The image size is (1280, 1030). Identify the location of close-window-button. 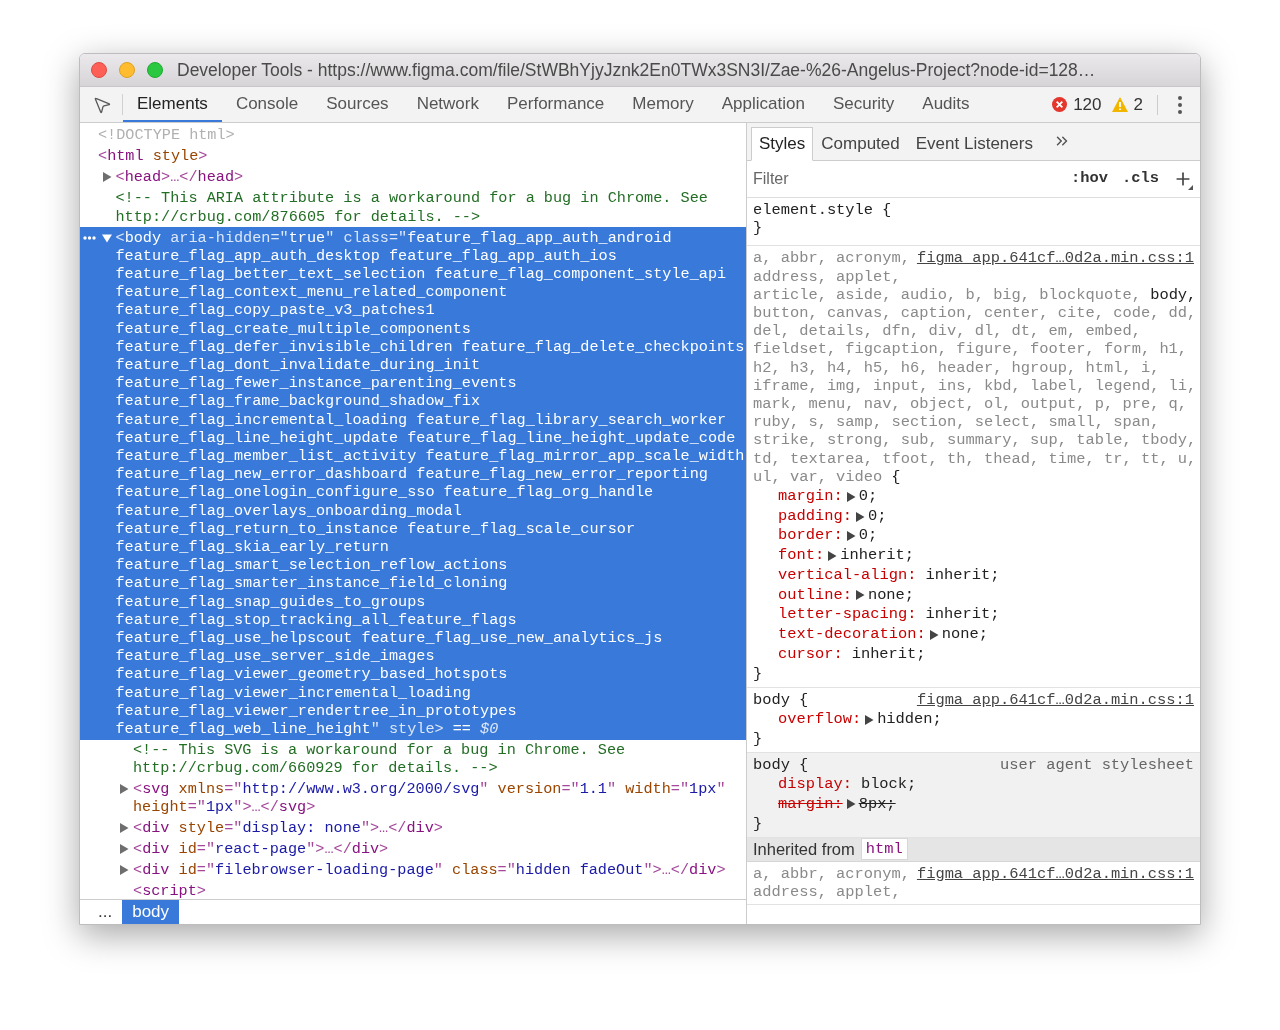
(99, 70).